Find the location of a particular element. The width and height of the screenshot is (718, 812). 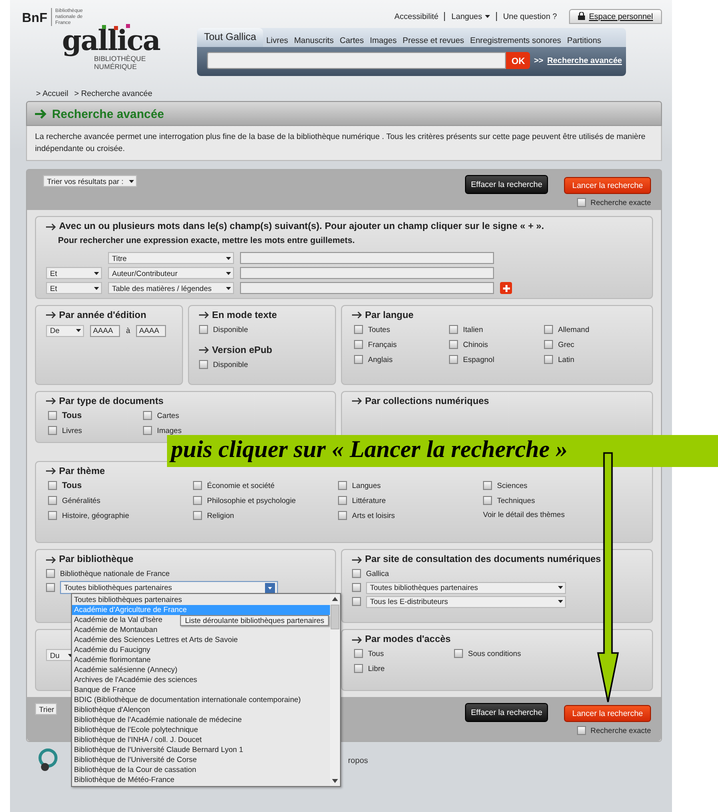

panel-title: Par thème is located at coordinates (82, 471).